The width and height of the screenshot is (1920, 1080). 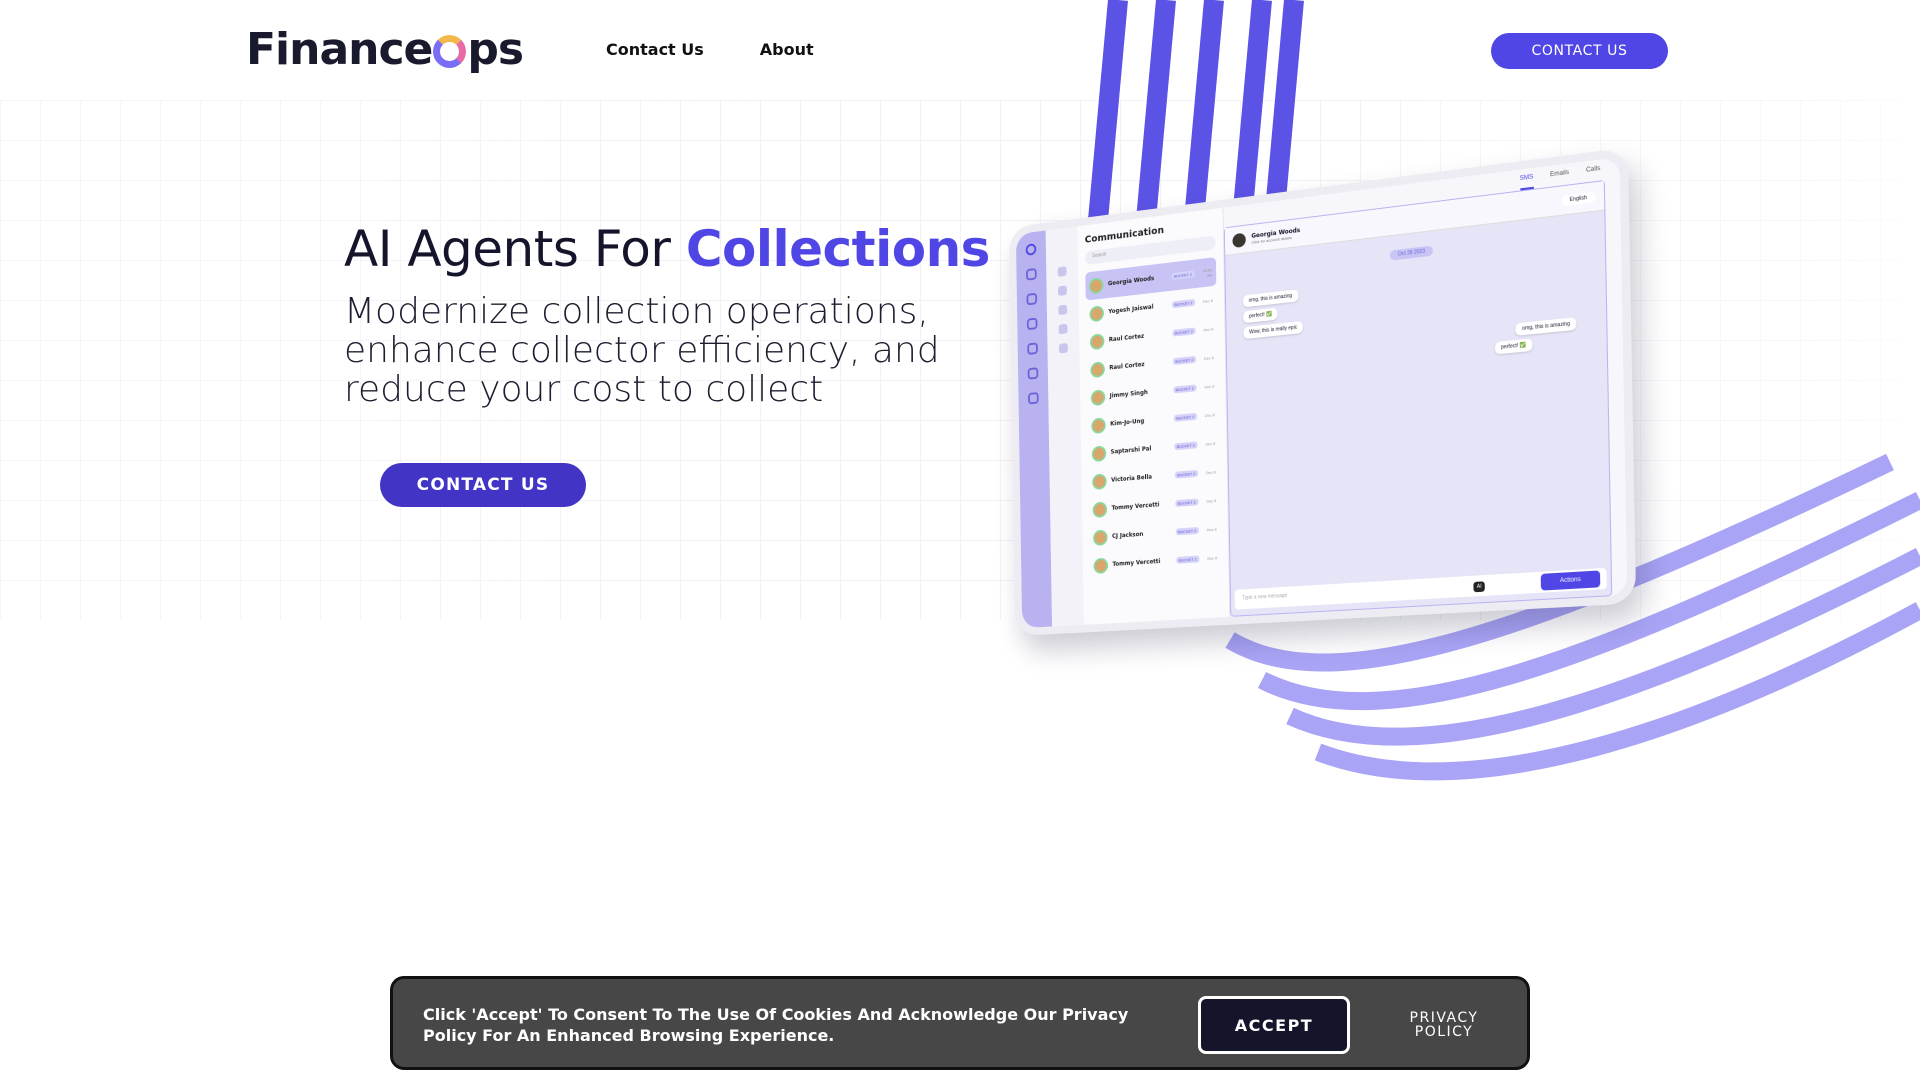 I want to click on hero-title: AI Agents For Collections, so click(x=667, y=249).